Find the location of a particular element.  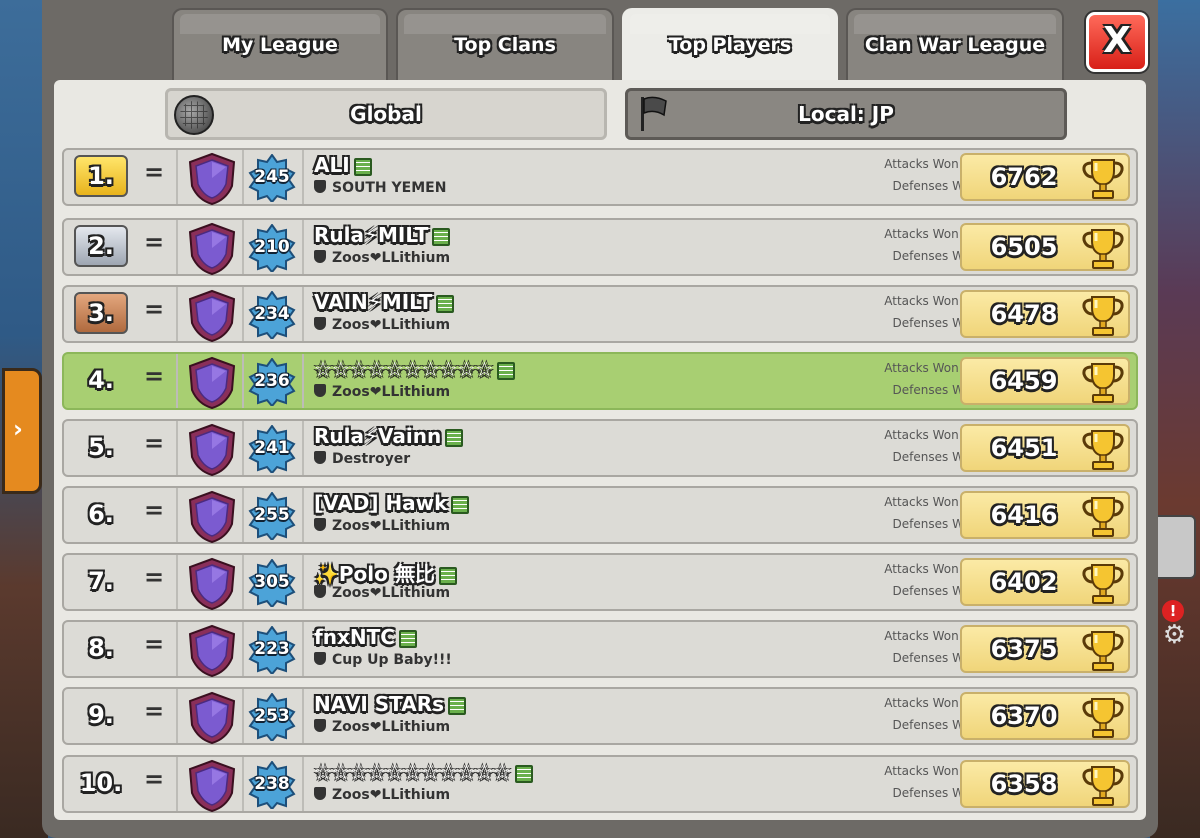

defenses-won: Defenses Won:4 is located at coordinates (874, 323).